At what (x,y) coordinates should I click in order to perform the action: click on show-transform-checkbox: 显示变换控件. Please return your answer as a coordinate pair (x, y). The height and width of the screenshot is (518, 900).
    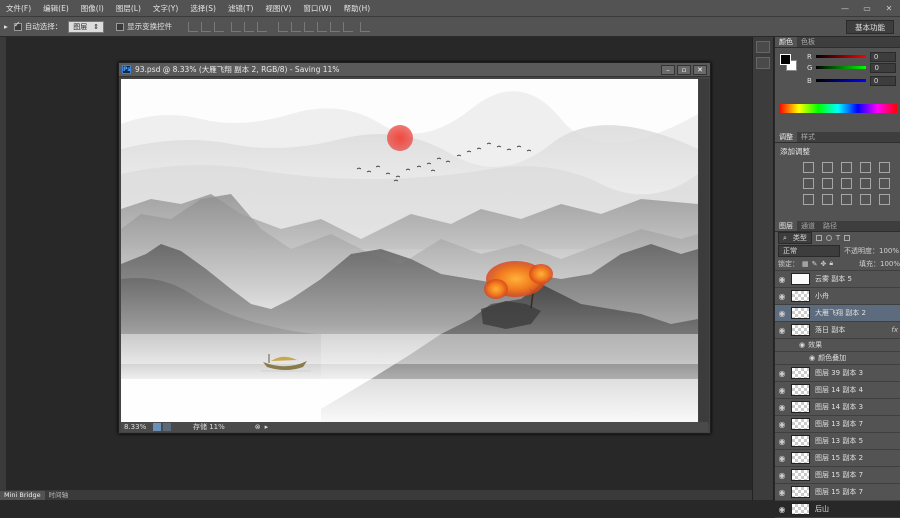
    Looking at the image, I should click on (144, 26).